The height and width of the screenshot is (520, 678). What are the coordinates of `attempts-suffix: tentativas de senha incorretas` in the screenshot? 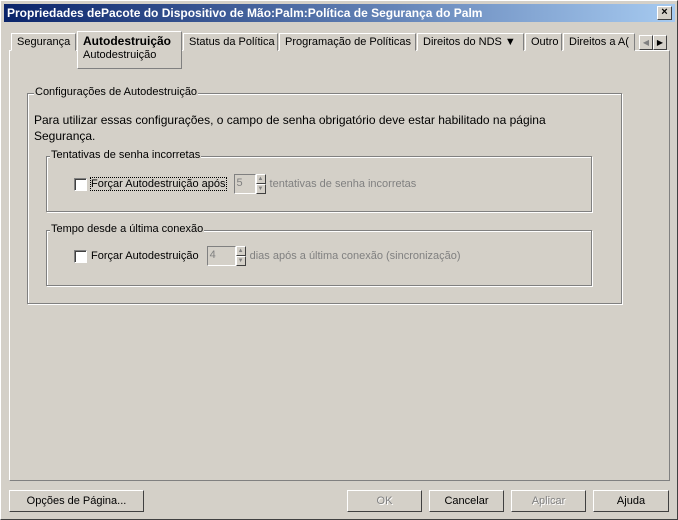 It's located at (343, 184).